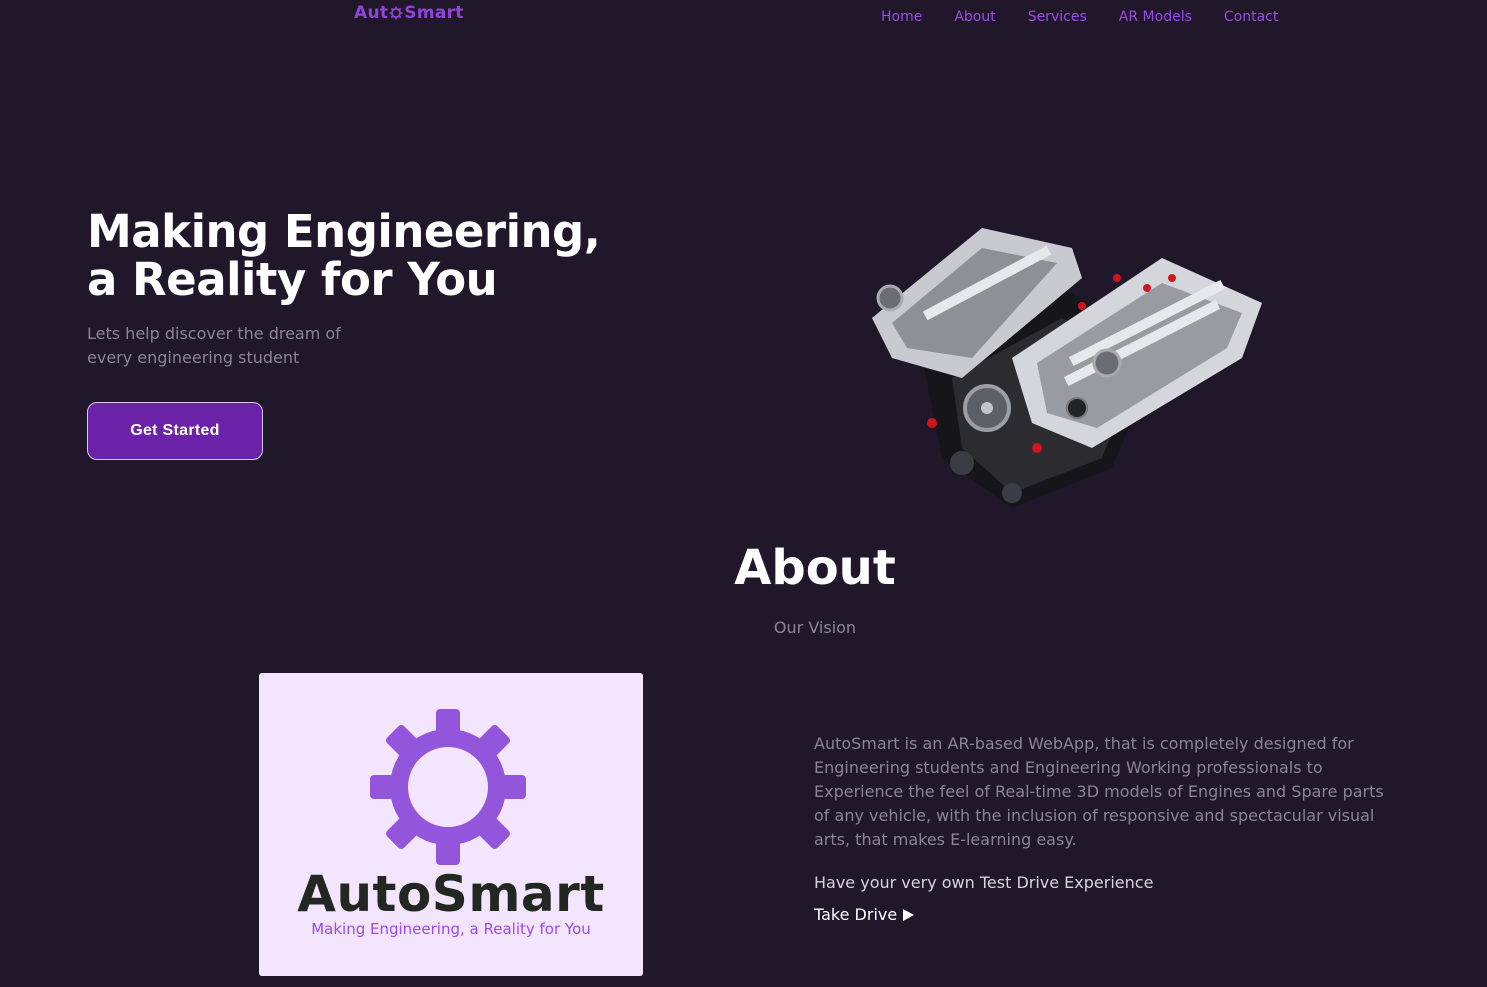 The image size is (1487, 987). What do you see at coordinates (371, 13) in the screenshot?
I see `logo-text-left: Aut` at bounding box center [371, 13].